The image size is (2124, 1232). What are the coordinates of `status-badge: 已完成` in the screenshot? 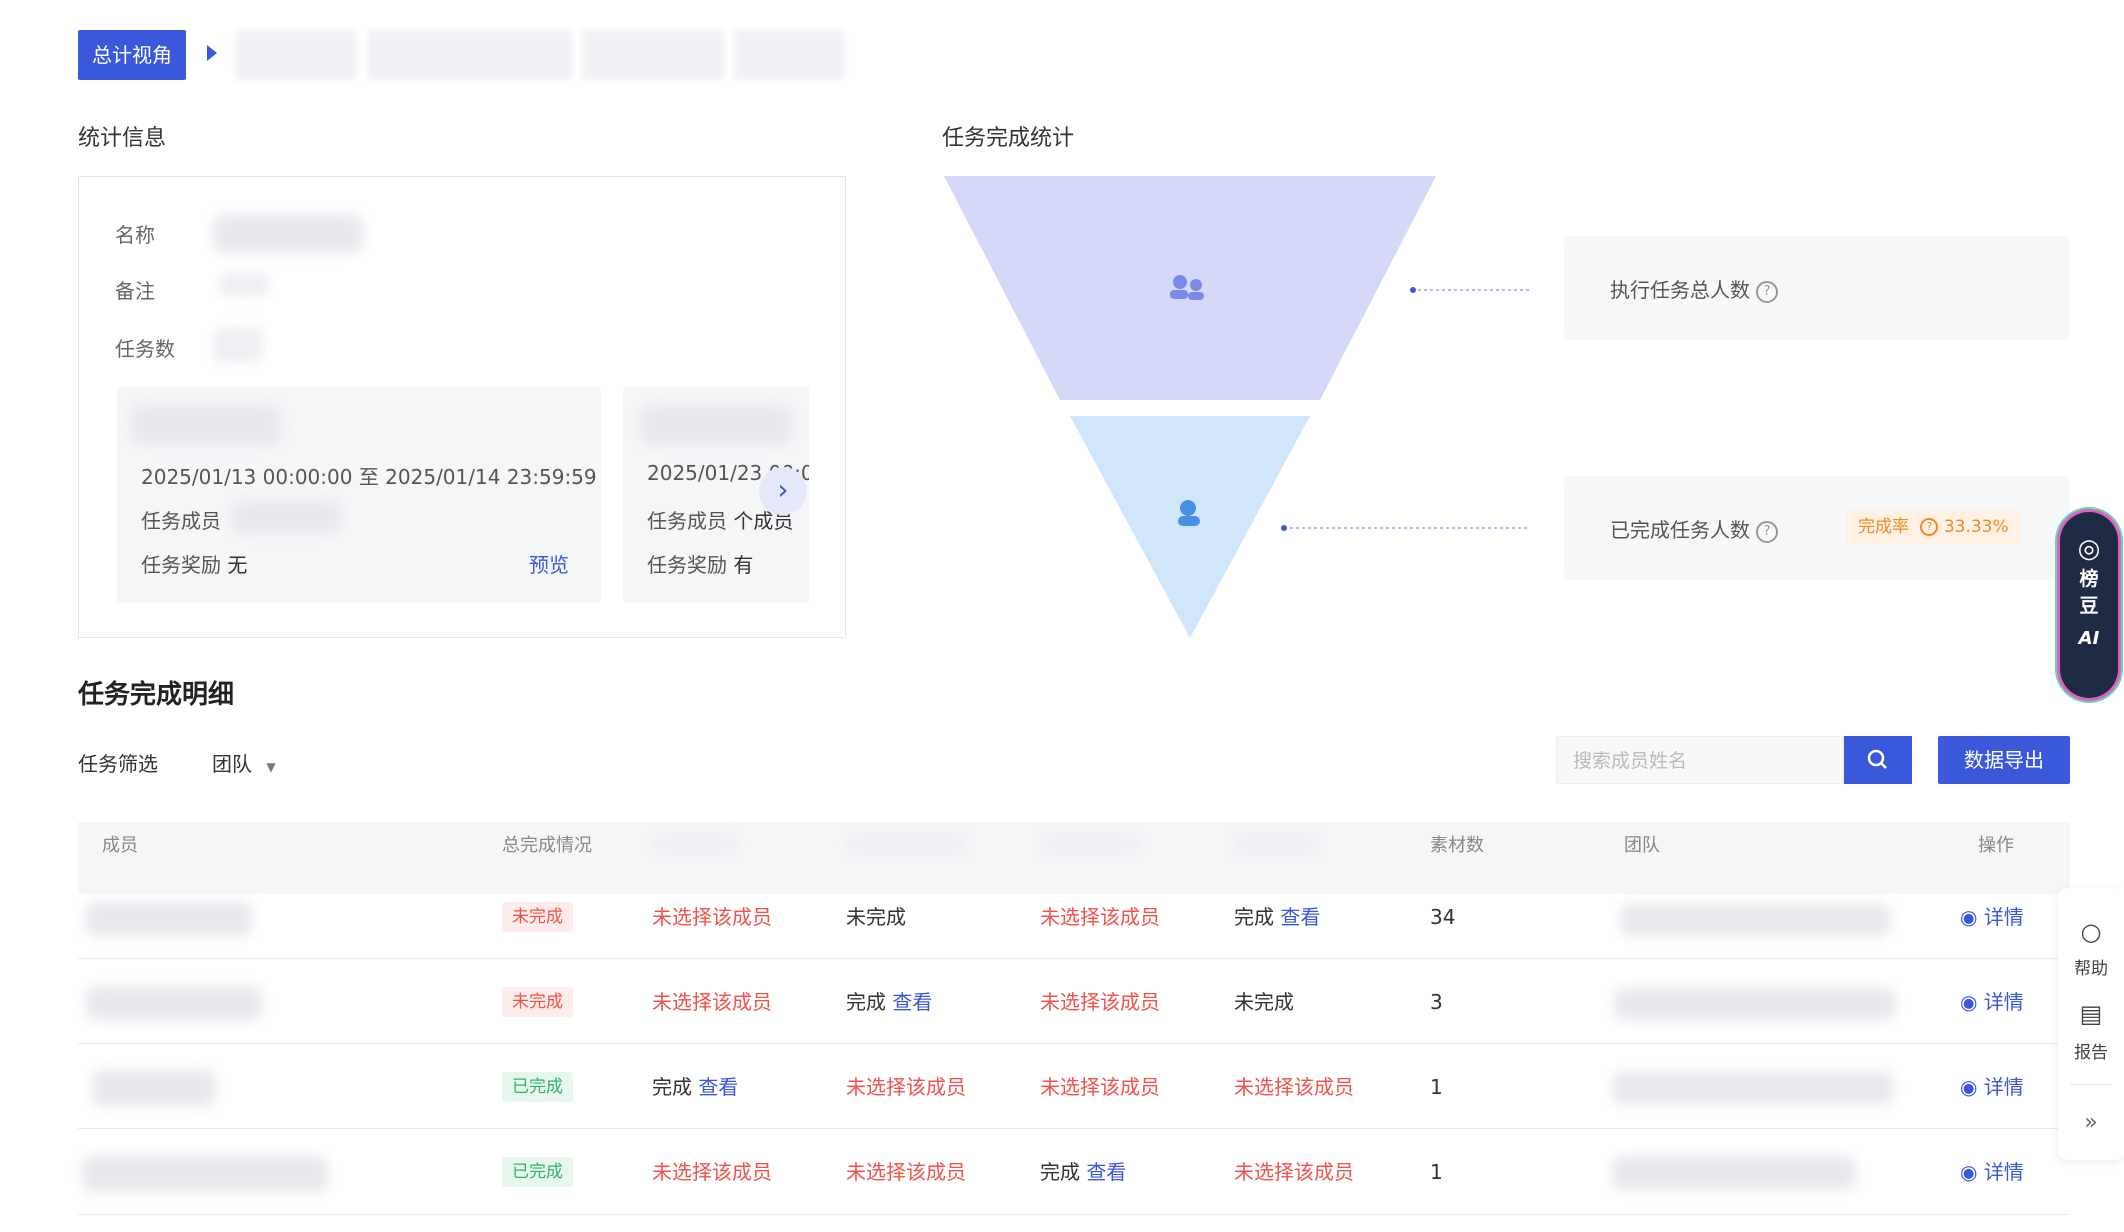 It's located at (537, 1172).